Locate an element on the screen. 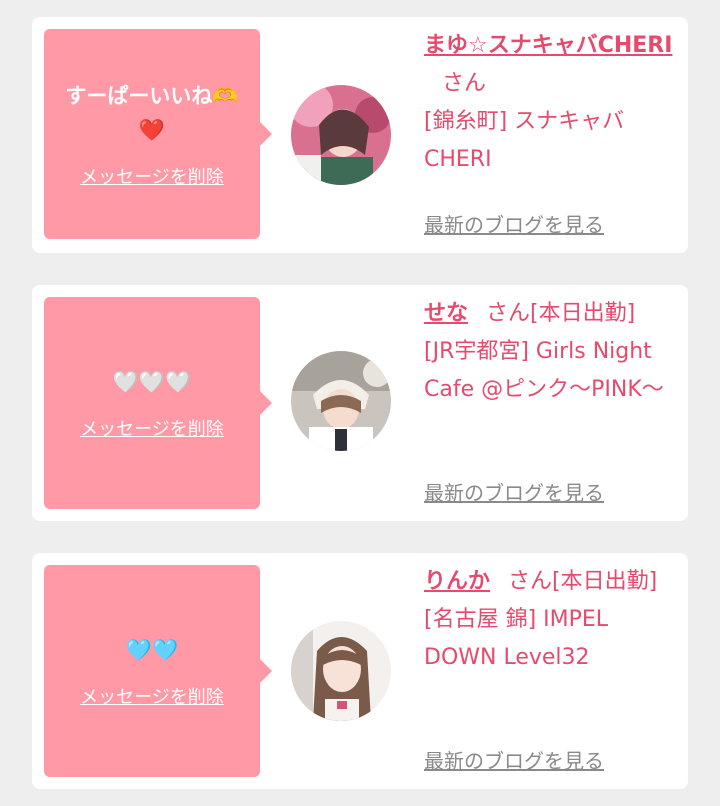 Image resolution: width=720 pixels, height=806 pixels. message-bubble: 🤍🤍🤍 メッセージを削除 is located at coordinates (158, 403).